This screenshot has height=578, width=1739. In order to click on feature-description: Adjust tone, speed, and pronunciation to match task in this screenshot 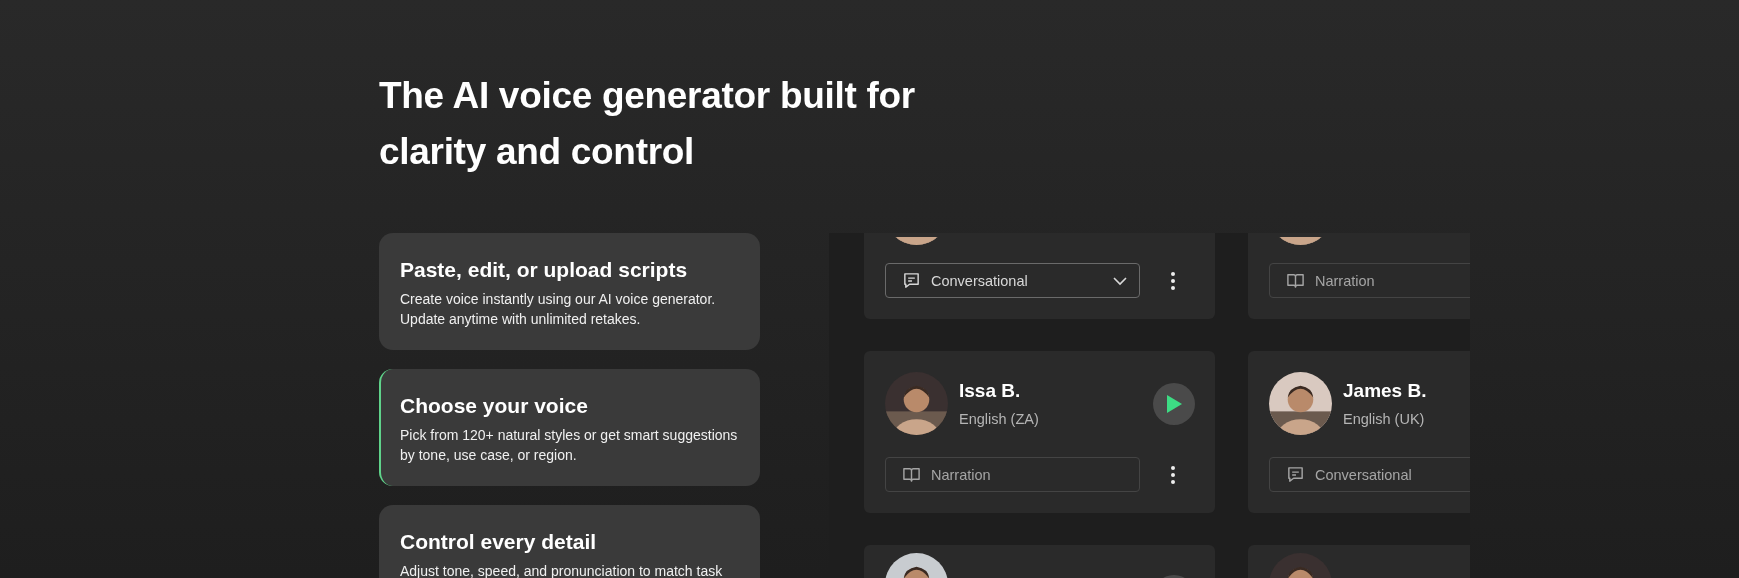, I will do `click(562, 570)`.